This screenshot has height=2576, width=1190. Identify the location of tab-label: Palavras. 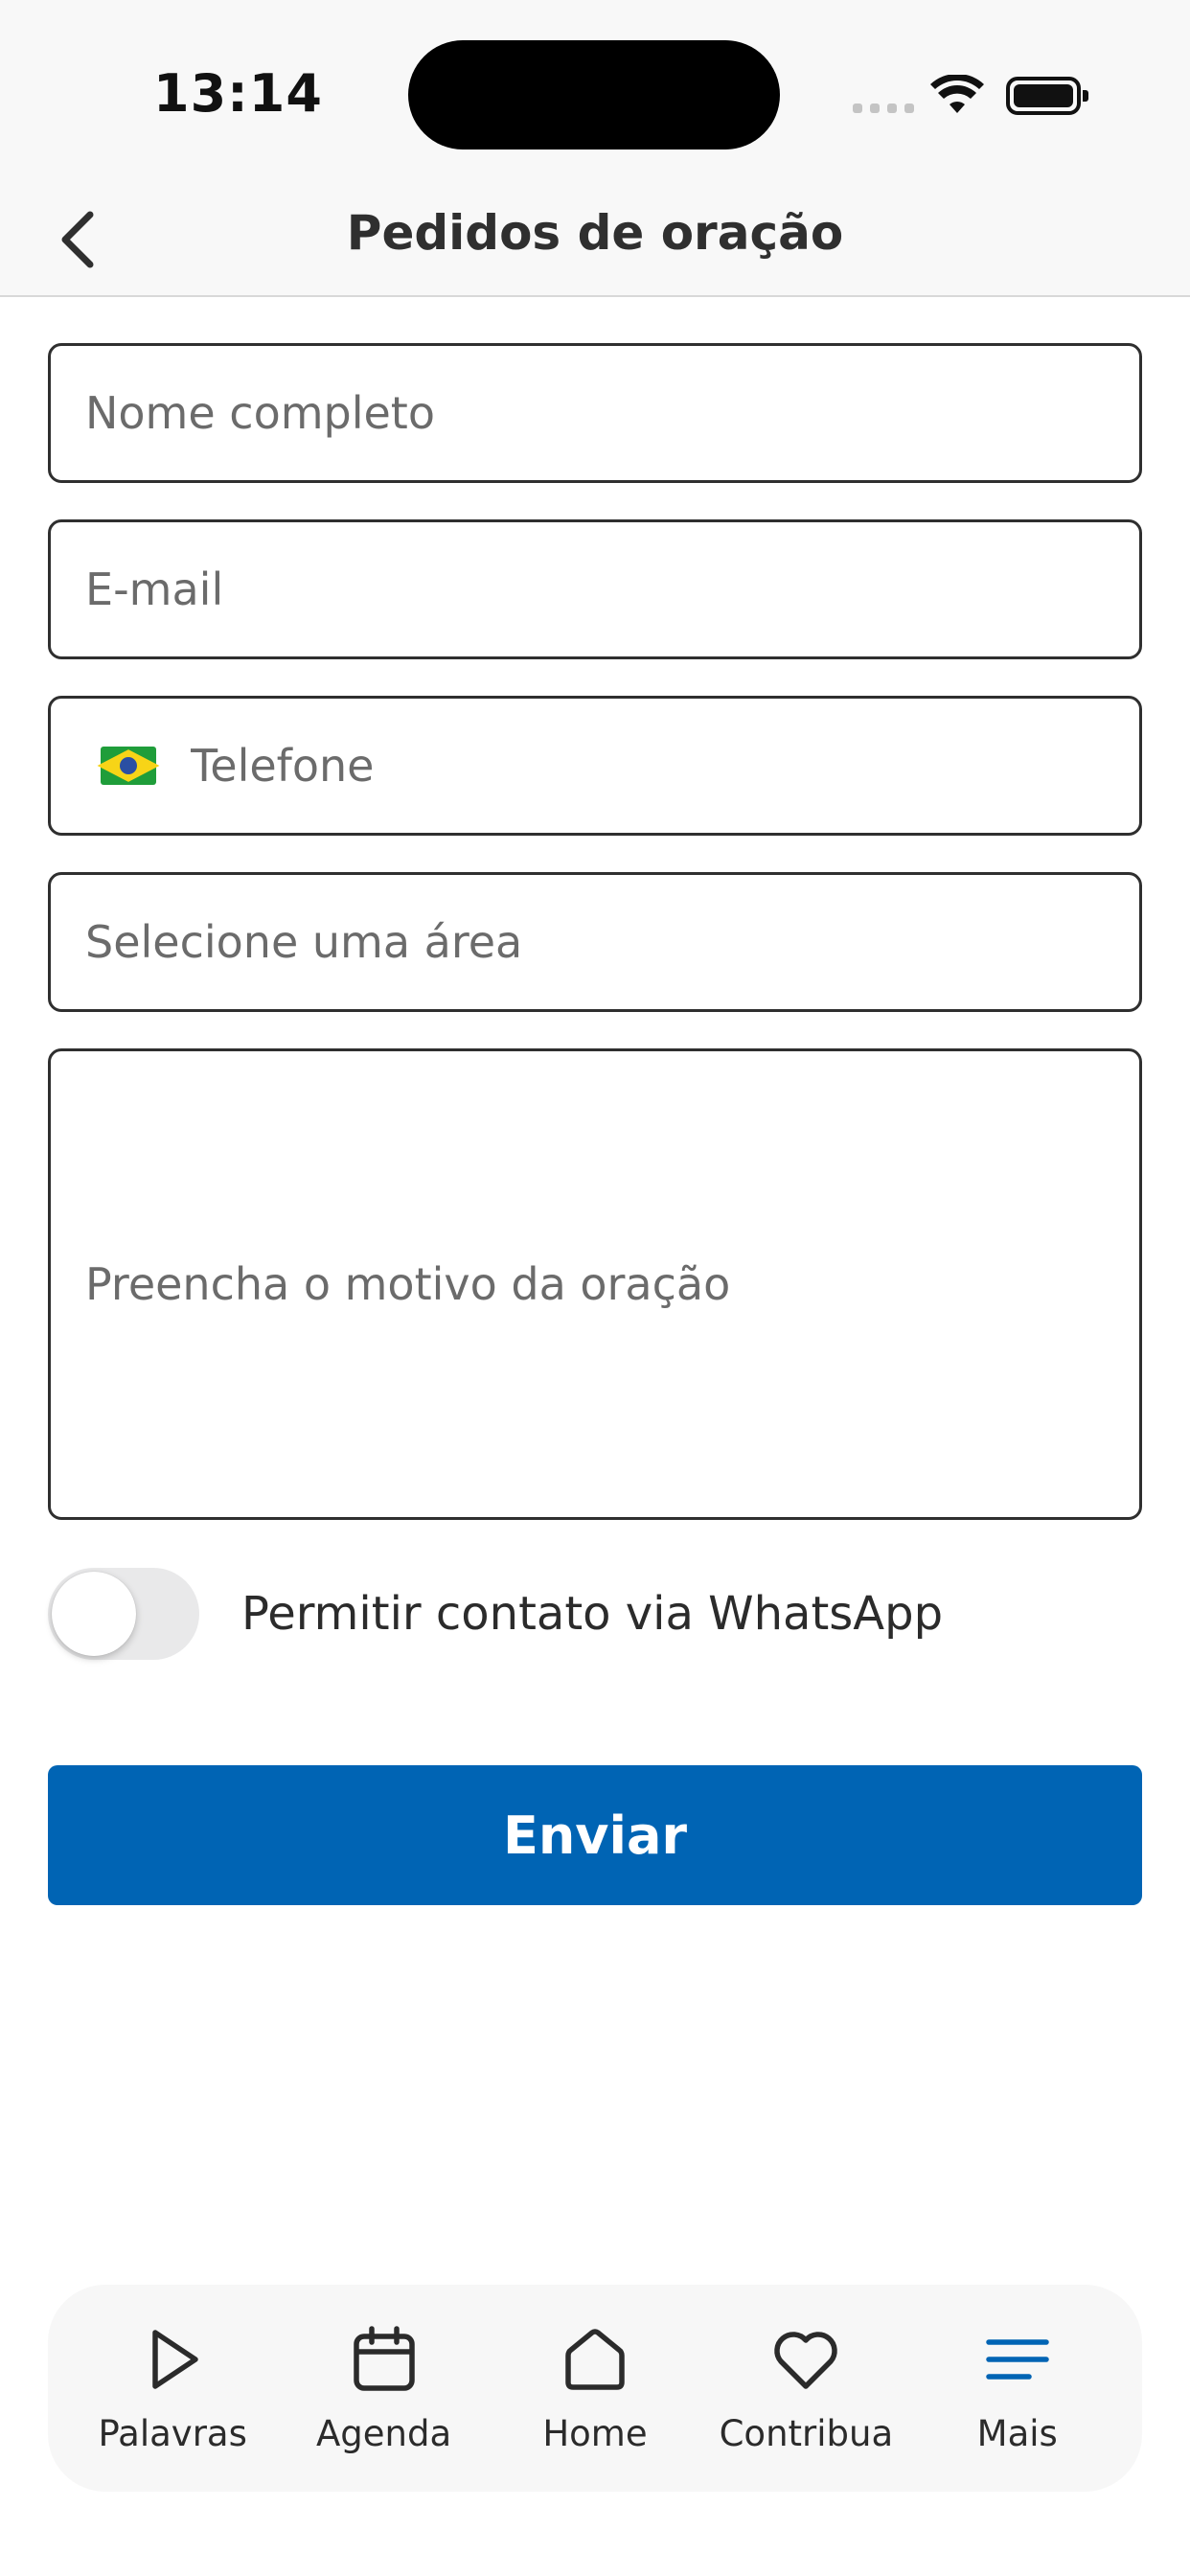
(172, 2433).